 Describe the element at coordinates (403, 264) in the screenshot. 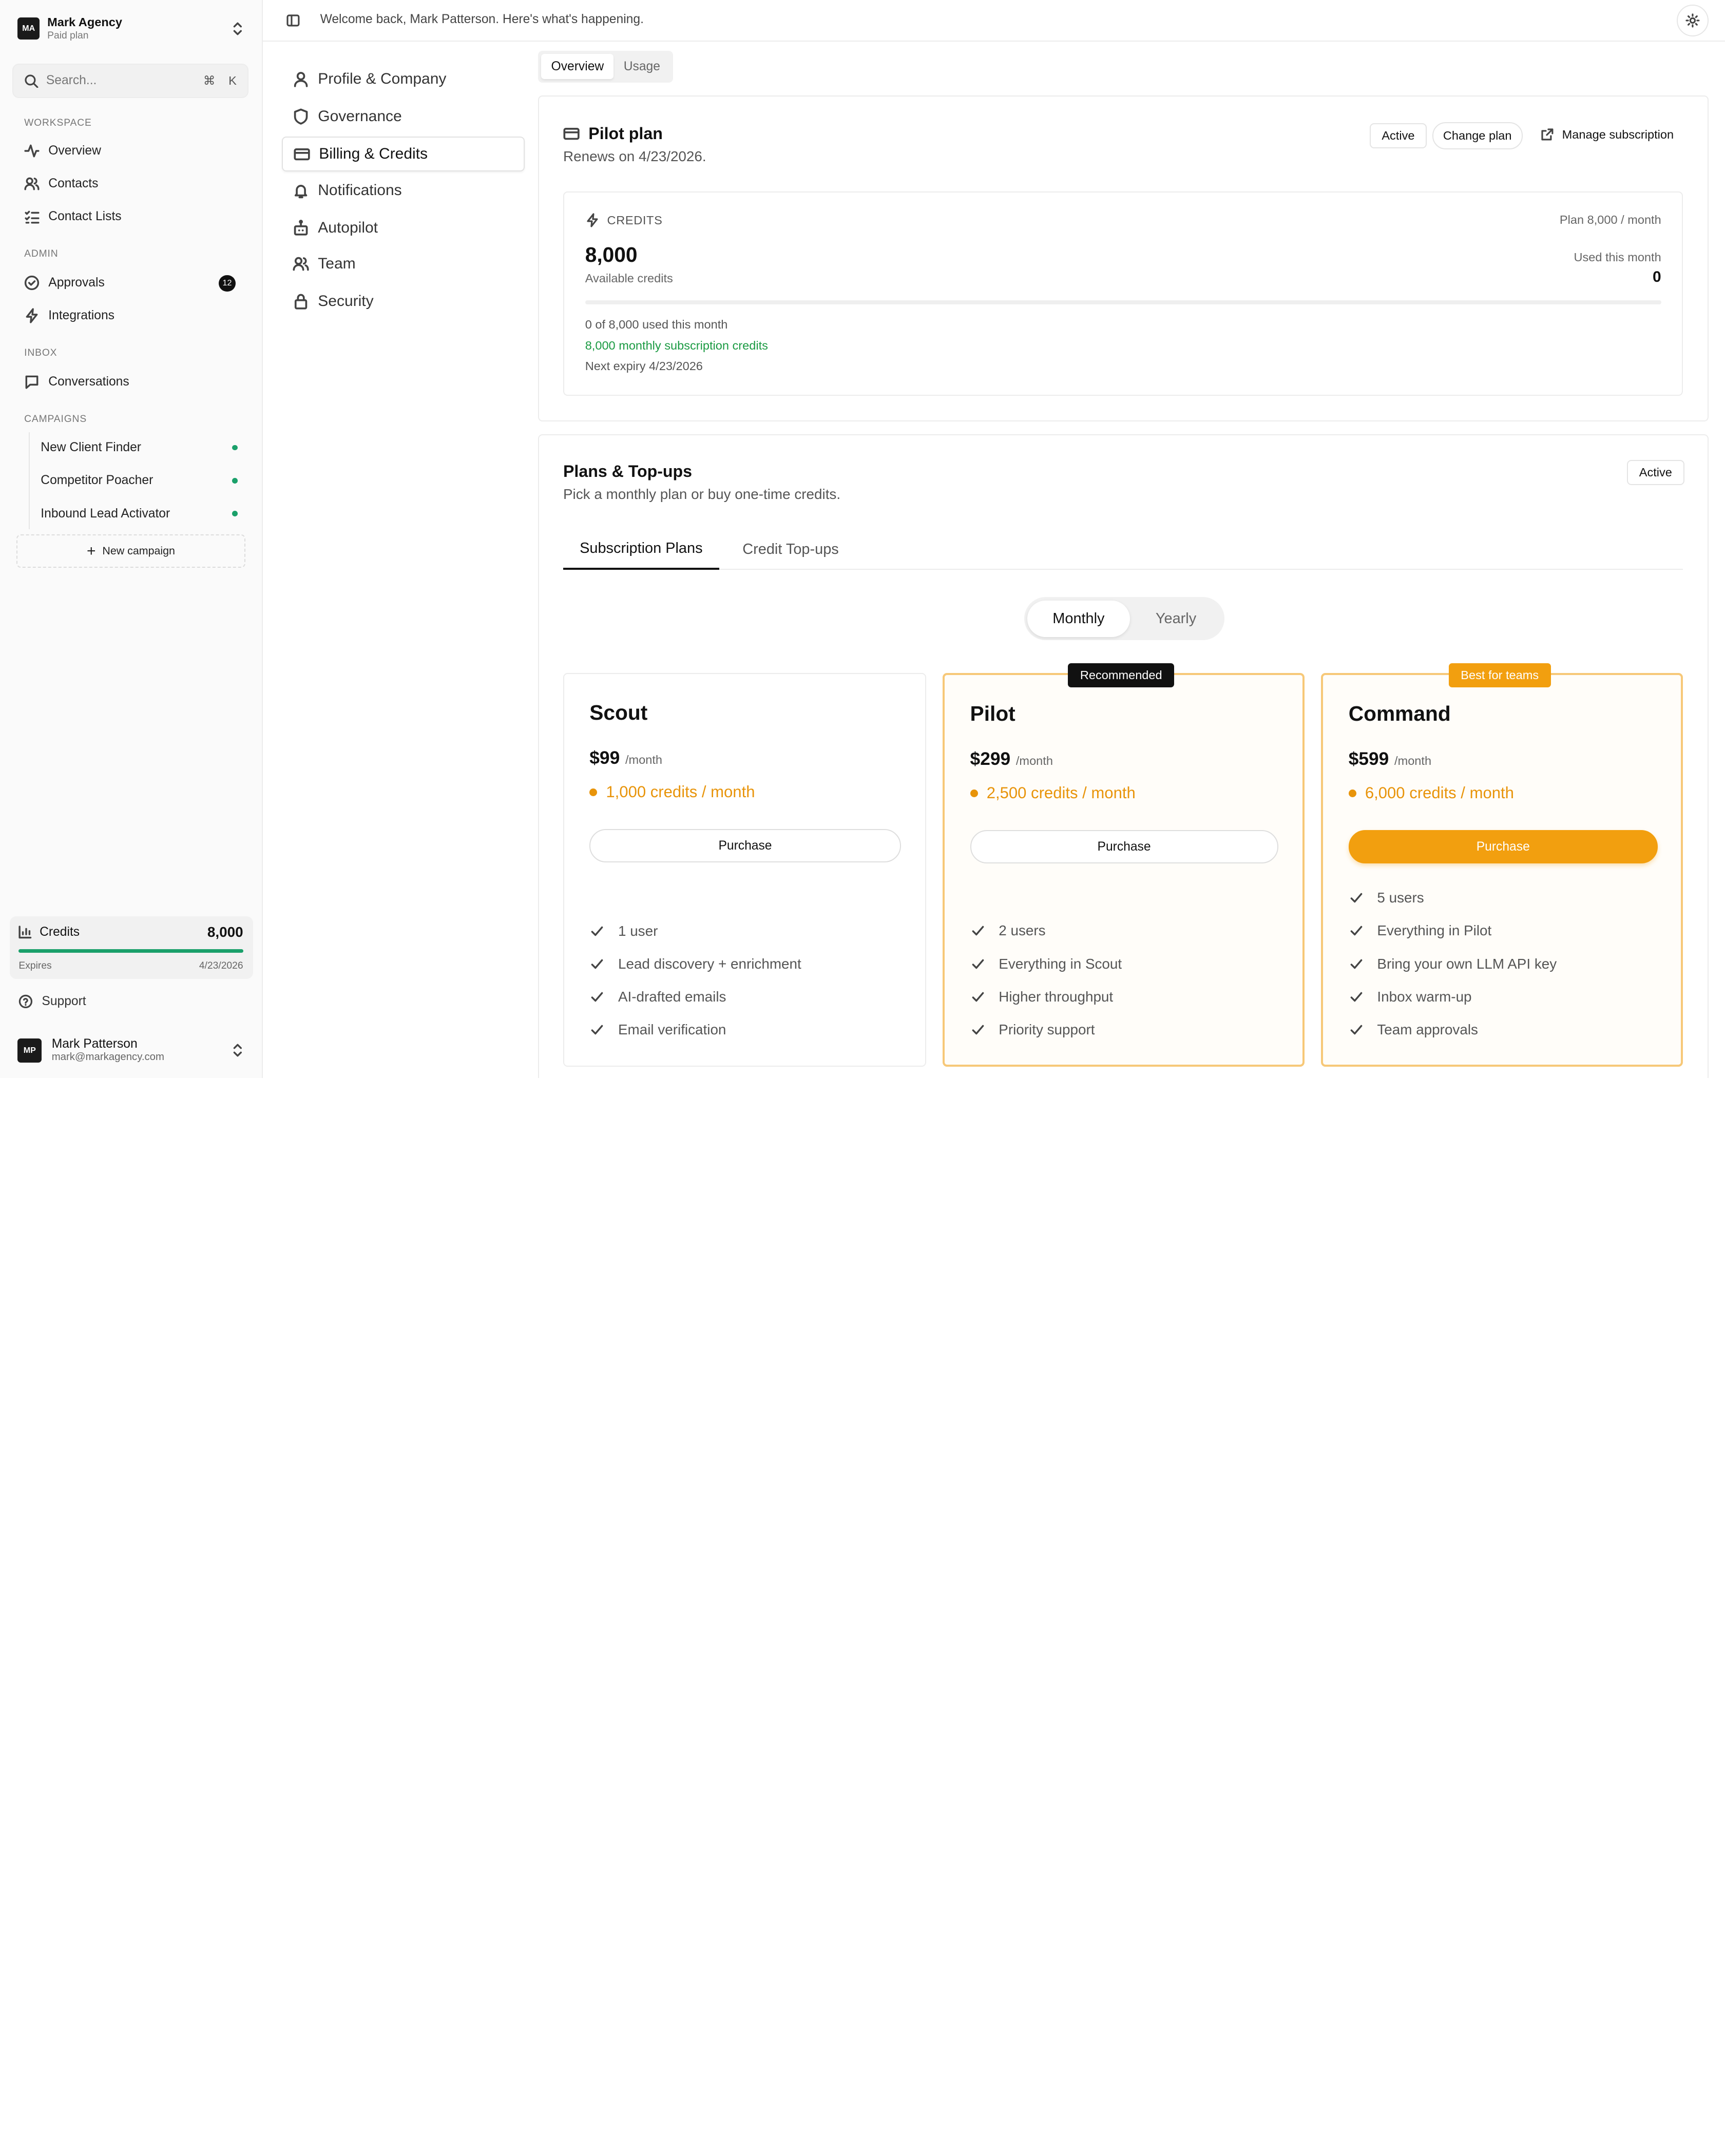

I see `settings-nav-team: Team` at that location.